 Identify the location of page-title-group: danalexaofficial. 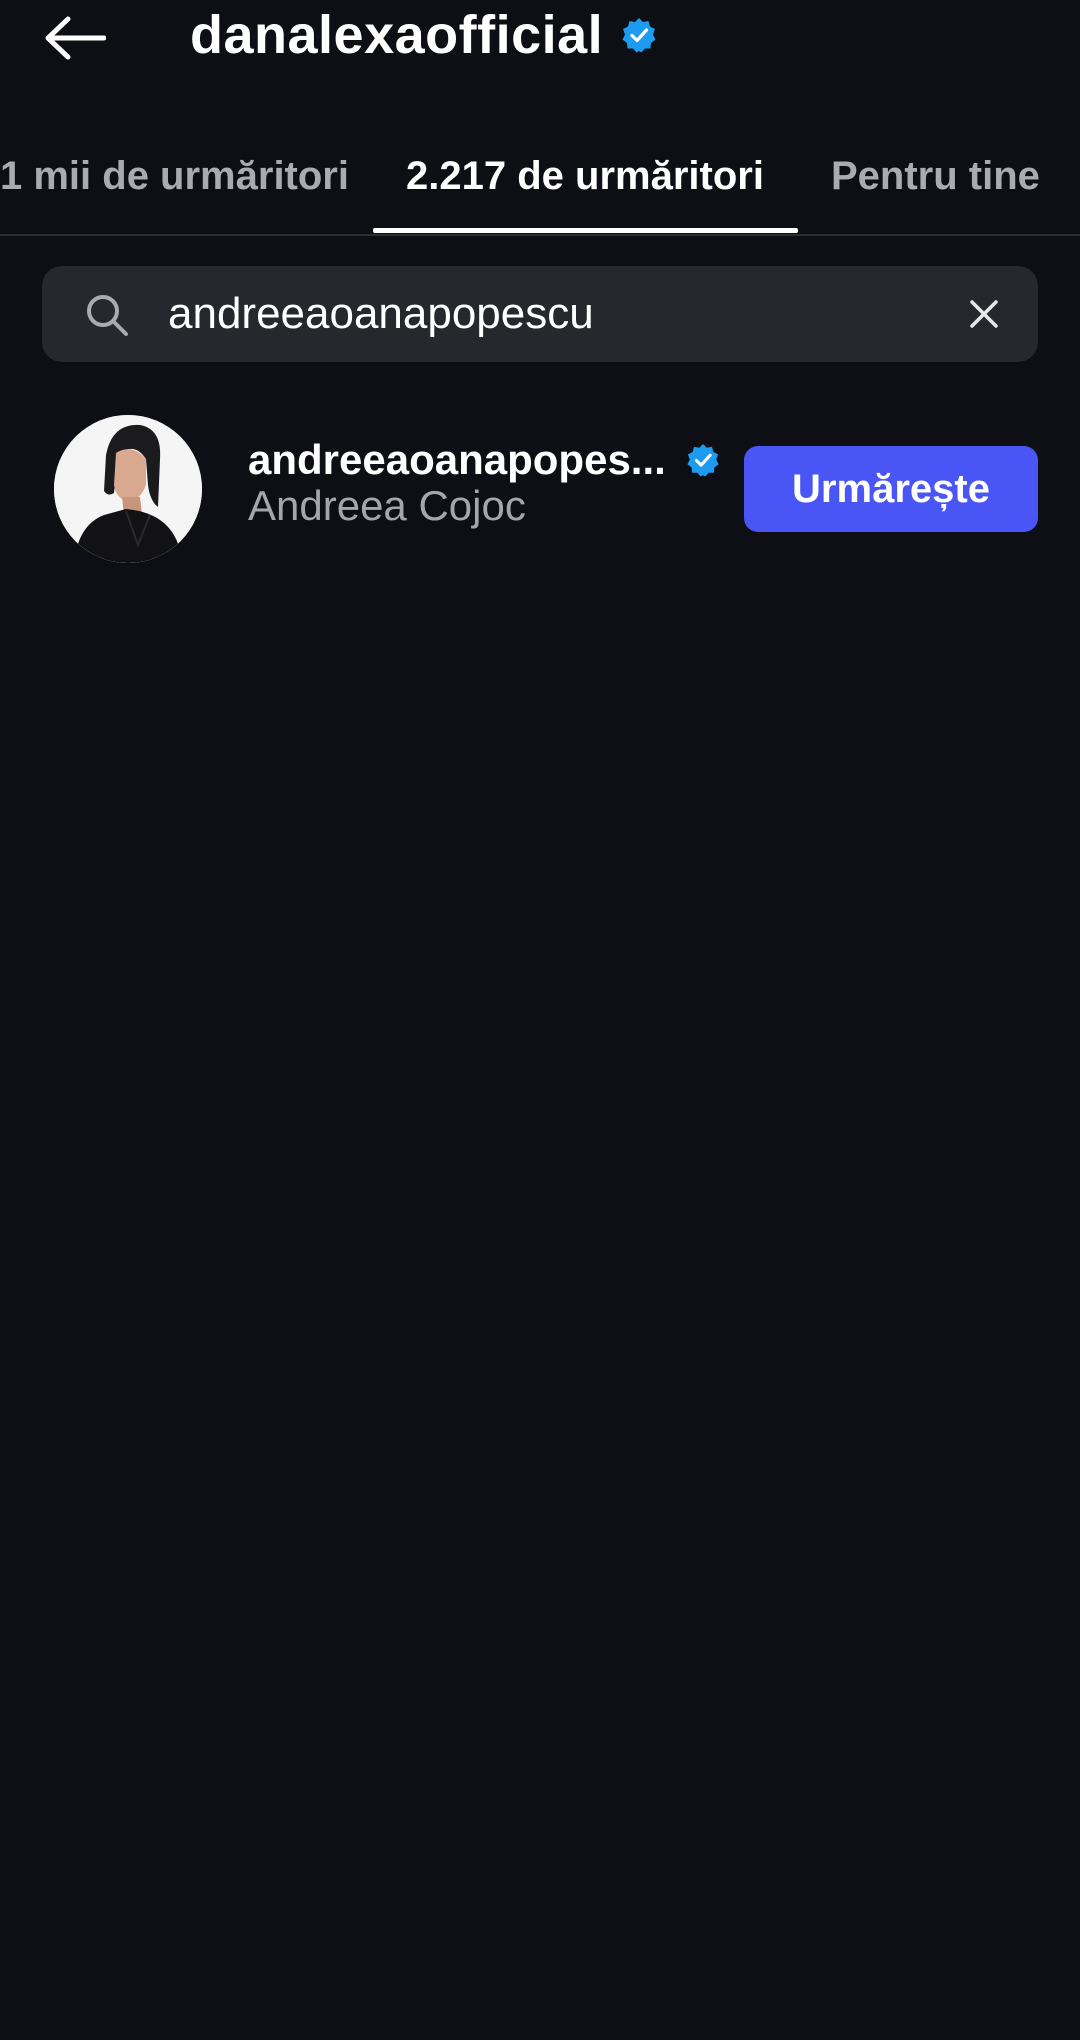
(423, 35).